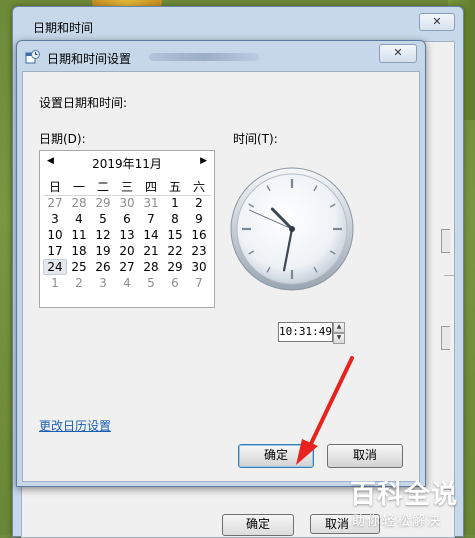 The height and width of the screenshot is (538, 475). What do you see at coordinates (445, 241) in the screenshot?
I see `outer-partial-button` at bounding box center [445, 241].